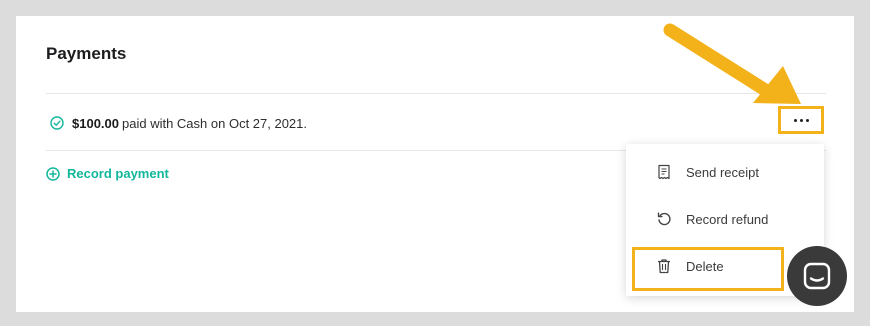 The image size is (870, 326). I want to click on payment-amount: $100.00, so click(95, 123).